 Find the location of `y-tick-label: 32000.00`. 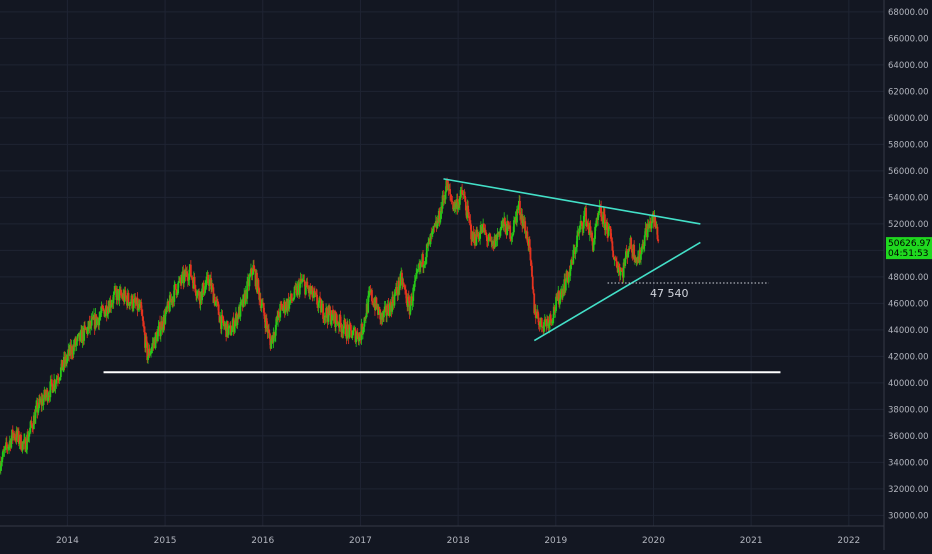

y-tick-label: 32000.00 is located at coordinates (908, 490).